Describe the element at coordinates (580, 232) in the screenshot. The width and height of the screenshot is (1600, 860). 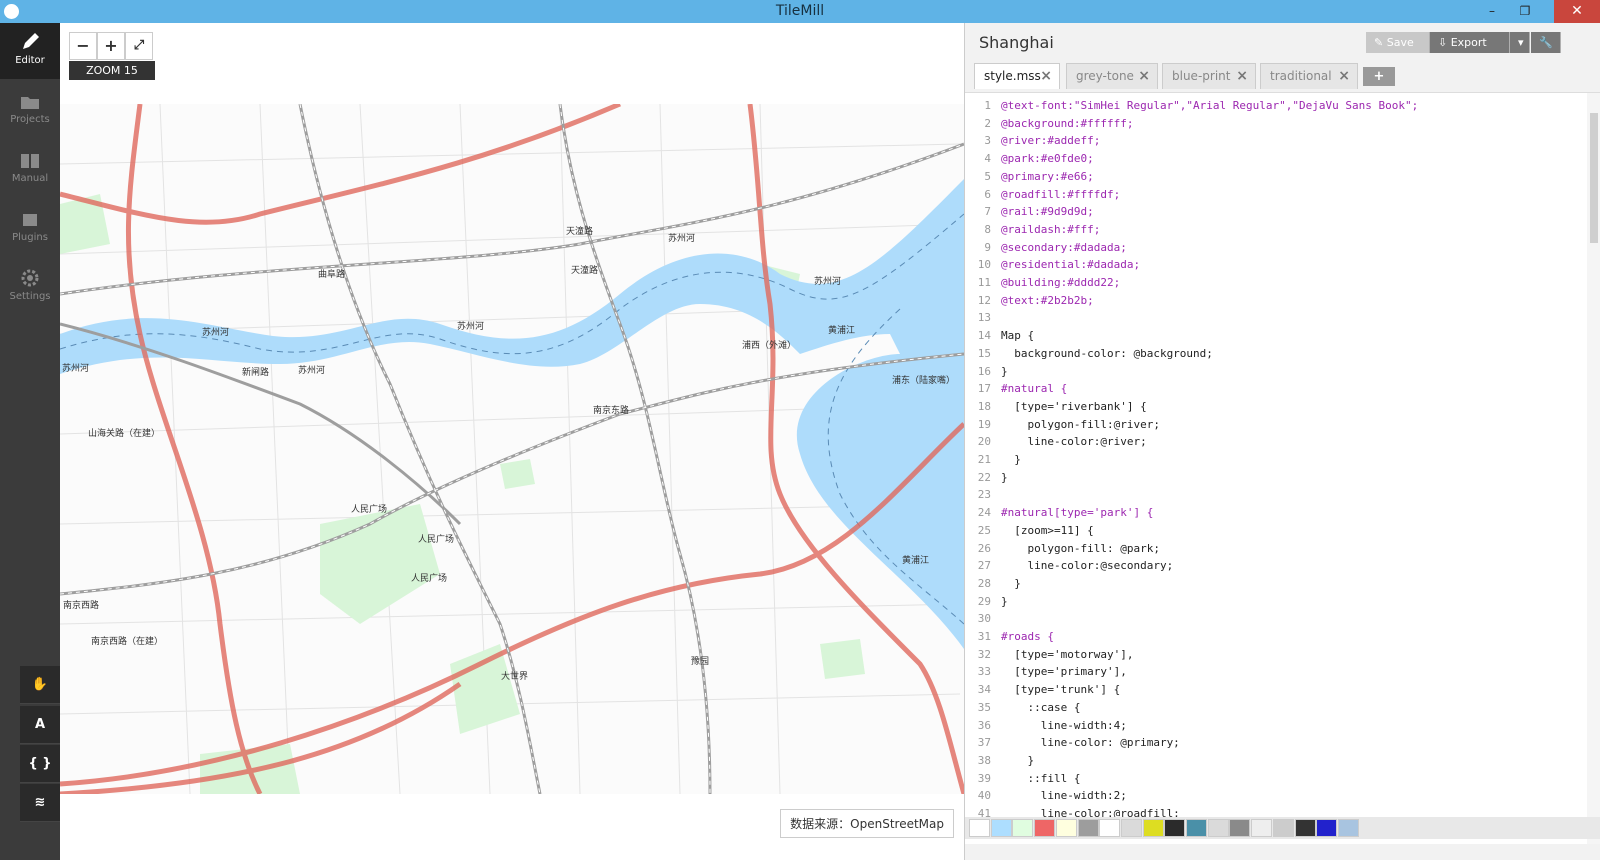
I see `map-label: 天潼路` at that location.